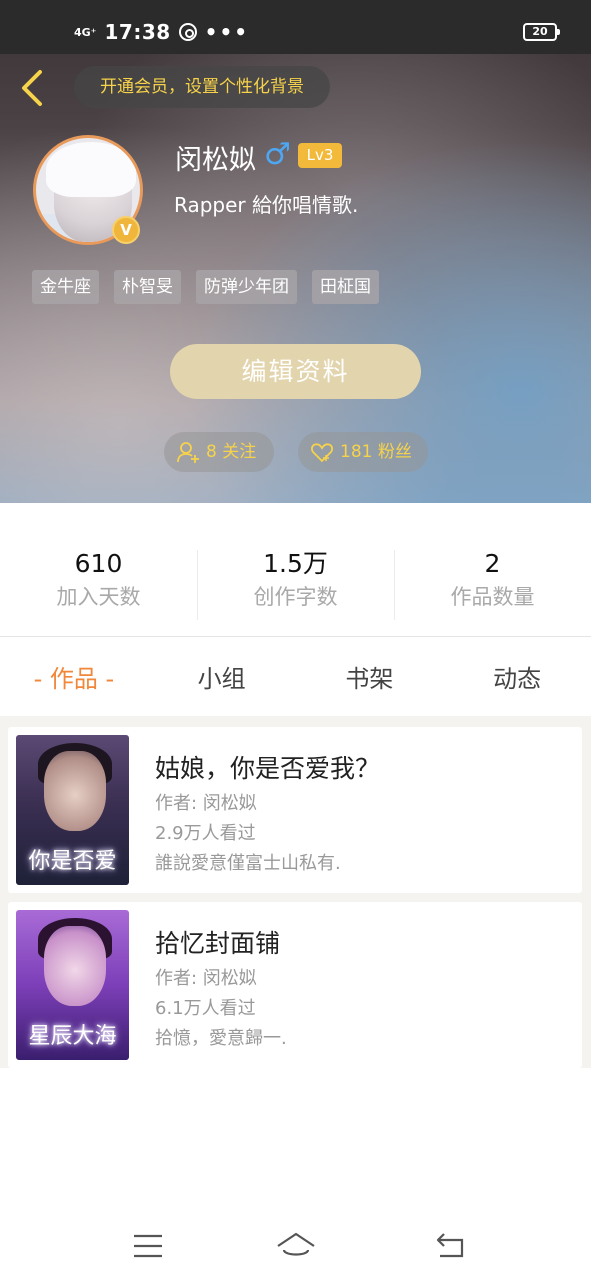 The width and height of the screenshot is (591, 1280). What do you see at coordinates (72, 861) in the screenshot?
I see `cover-title: 你是否爱` at bounding box center [72, 861].